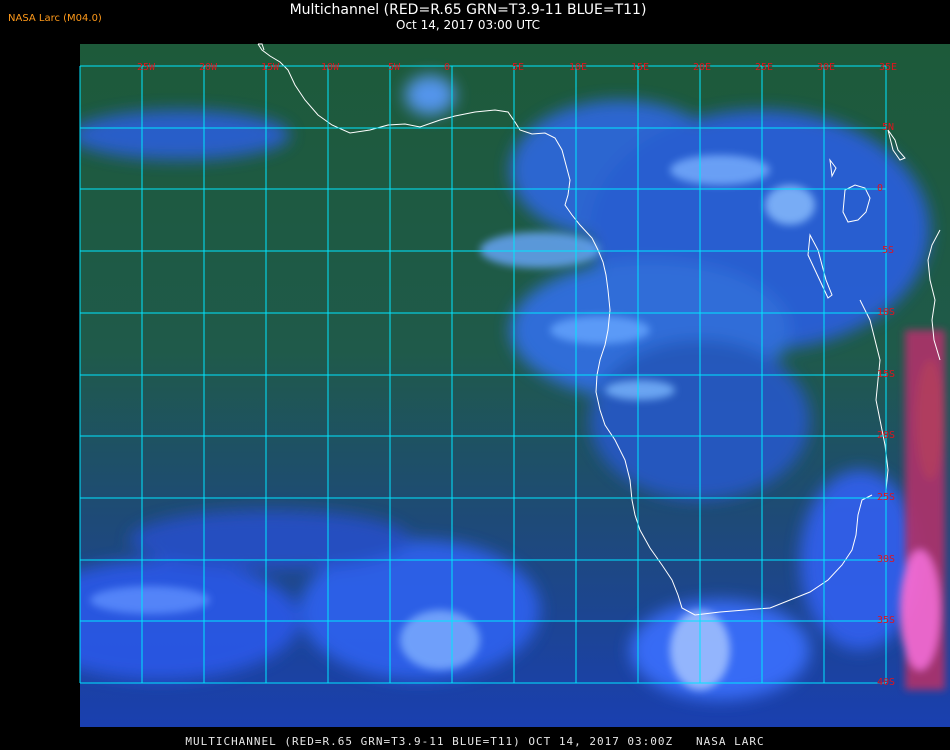 This screenshot has width=950, height=750. I want to click on lon-label: 25E, so click(764, 67).